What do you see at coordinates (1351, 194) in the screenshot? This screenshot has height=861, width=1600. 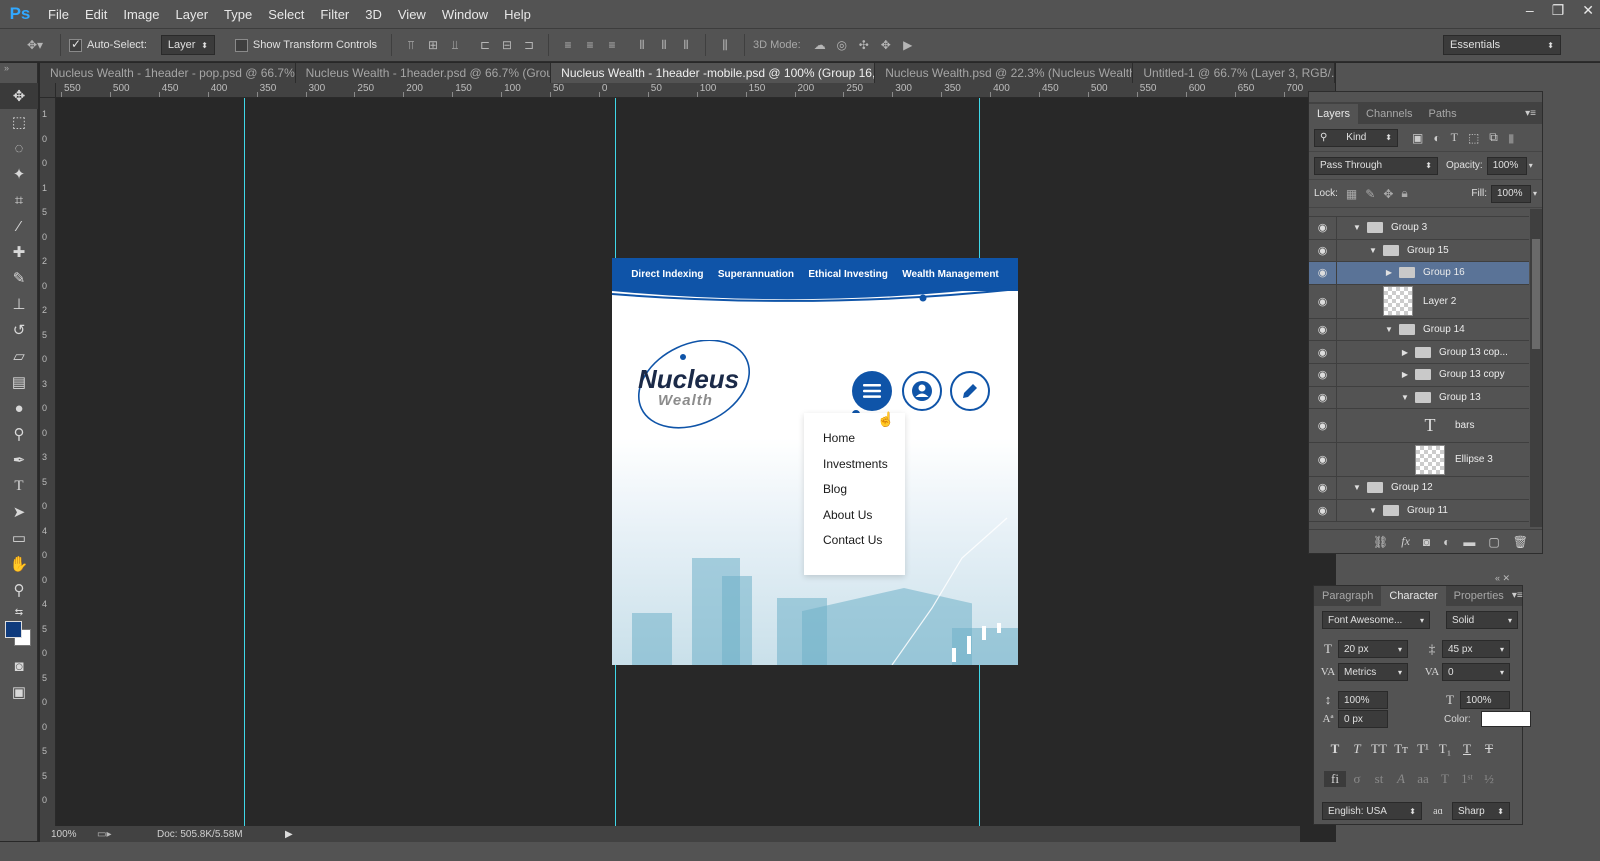 I see `lock-transparent-icon: ▦` at bounding box center [1351, 194].